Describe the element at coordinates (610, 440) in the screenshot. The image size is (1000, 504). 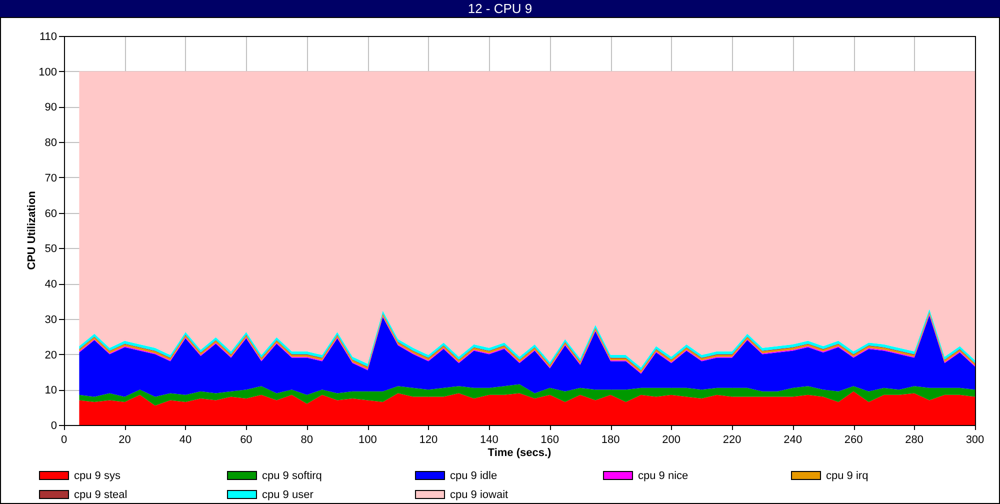
I see `tick-label: 180` at that location.